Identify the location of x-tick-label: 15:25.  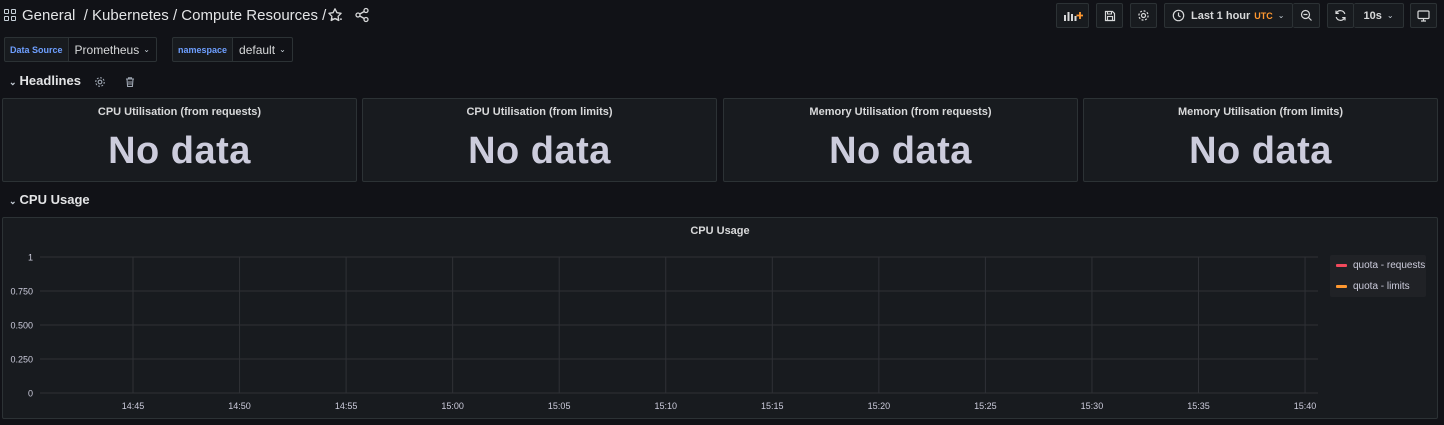
(985, 406).